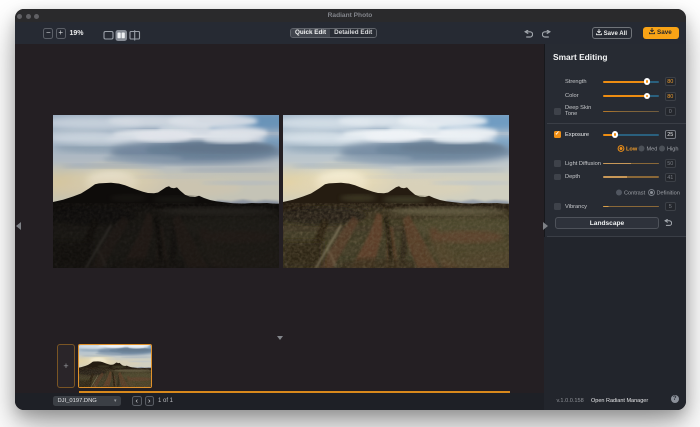 This screenshot has width=700, height=427. Describe the element at coordinates (635, 192) in the screenshot. I see `svg-text: Contrast` at that location.